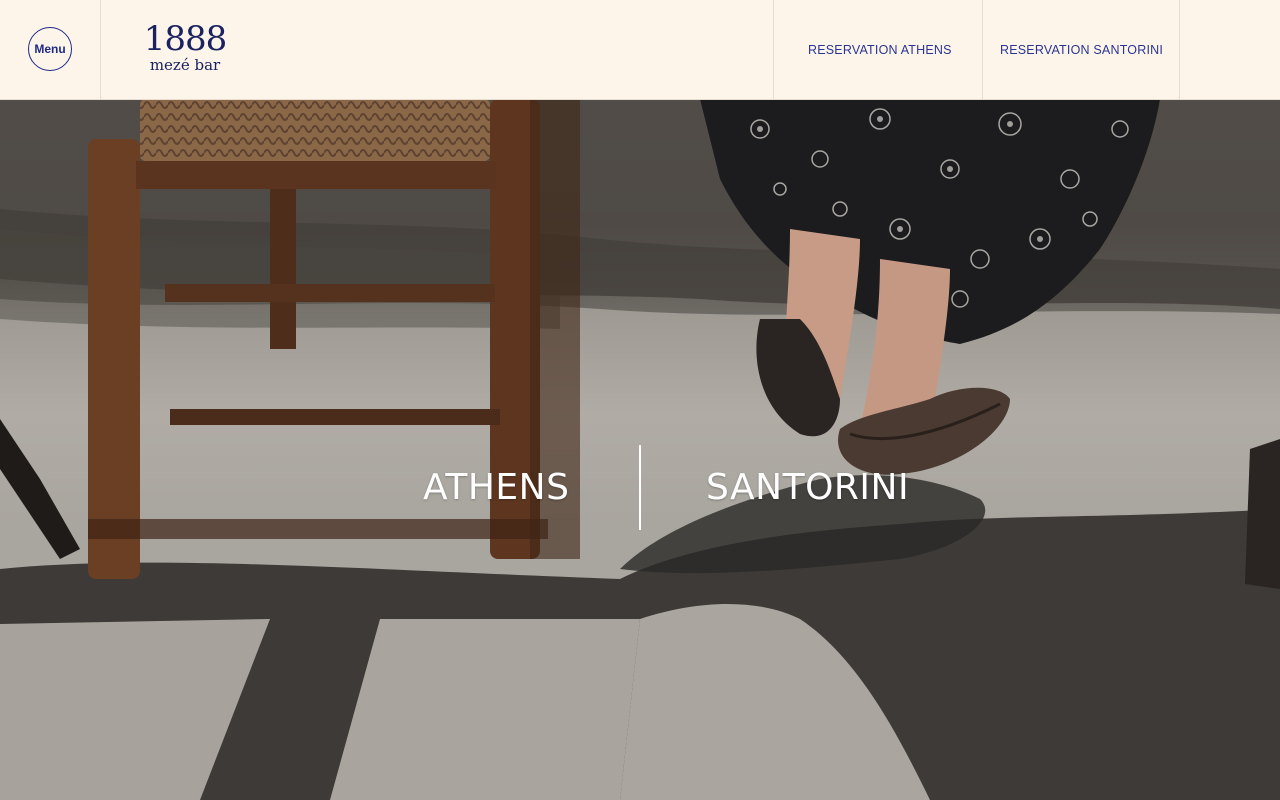 This screenshot has width=1280, height=800. Describe the element at coordinates (496, 487) in the screenshot. I see `city-link-athens: ATHENS` at that location.